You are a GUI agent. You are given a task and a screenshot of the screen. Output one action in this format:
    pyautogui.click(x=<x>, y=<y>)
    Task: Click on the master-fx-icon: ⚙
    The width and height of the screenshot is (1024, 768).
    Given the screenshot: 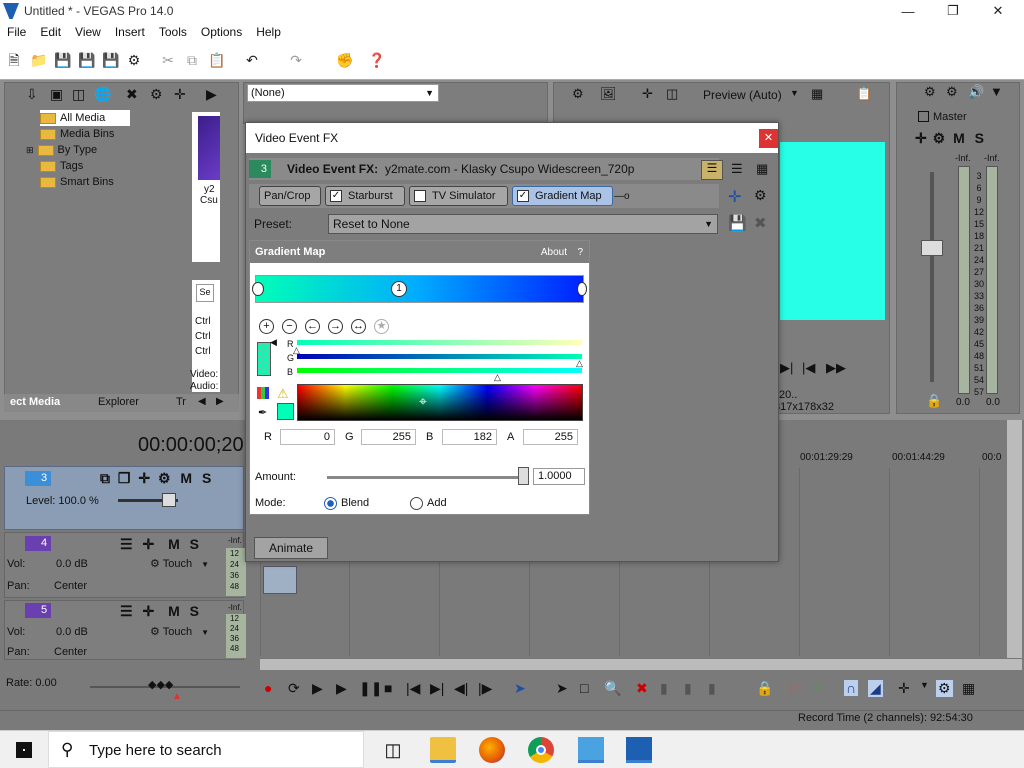 What is the action you would take?
    pyautogui.click(x=952, y=92)
    